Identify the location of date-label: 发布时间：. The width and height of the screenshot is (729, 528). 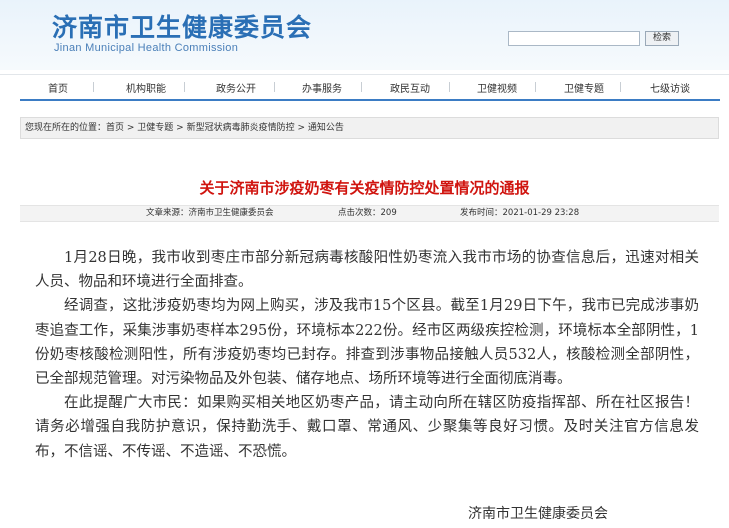
(481, 213).